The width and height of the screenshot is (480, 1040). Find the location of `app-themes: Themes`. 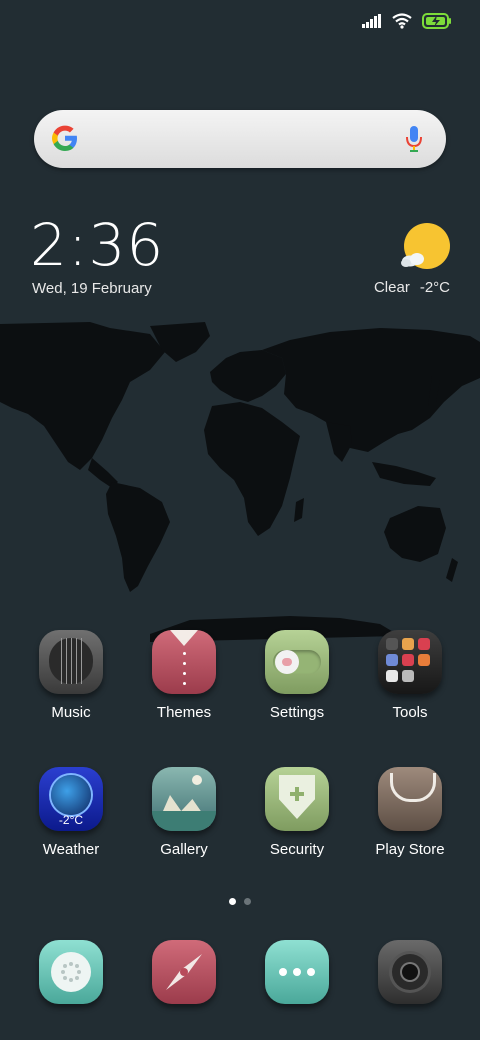

app-themes: Themes is located at coordinates (184, 675).